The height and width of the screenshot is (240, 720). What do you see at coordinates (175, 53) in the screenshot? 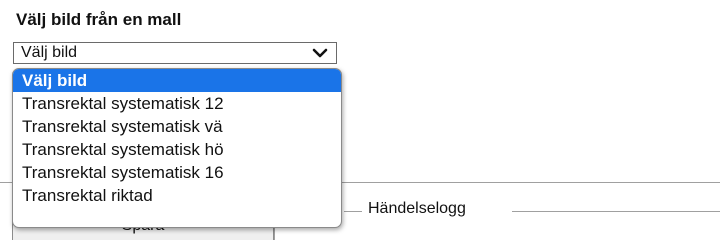
I see `template-select: Välj bild` at bounding box center [175, 53].